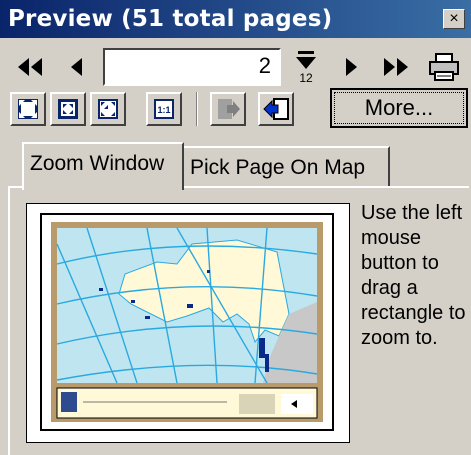 This screenshot has width=471, height=455. What do you see at coordinates (103, 166) in the screenshot?
I see `tab-zoom-window: Zoom Window` at bounding box center [103, 166].